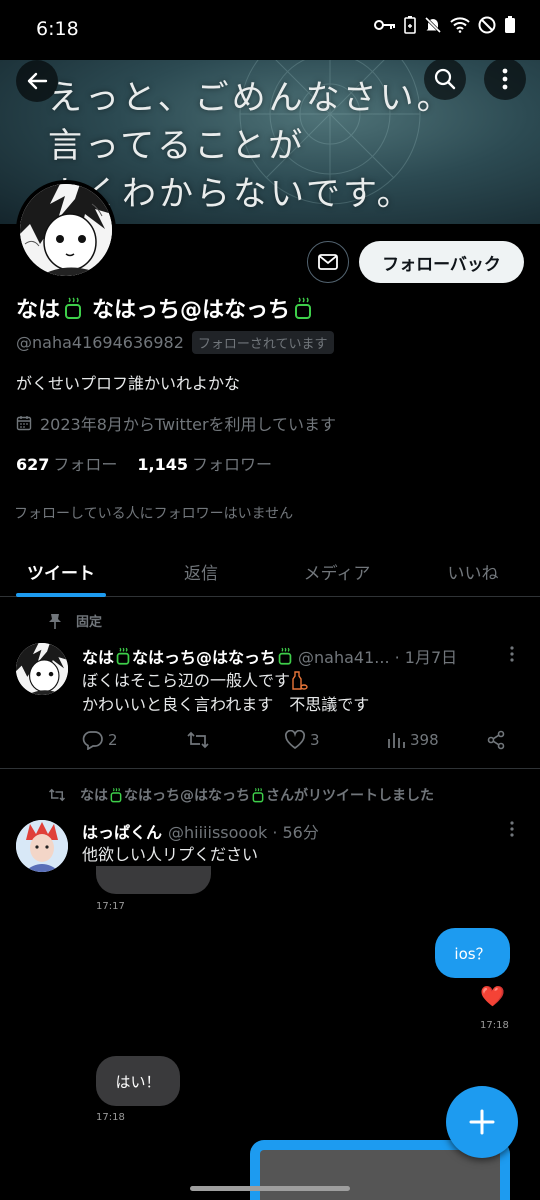  I want to click on message-button, so click(328, 262).